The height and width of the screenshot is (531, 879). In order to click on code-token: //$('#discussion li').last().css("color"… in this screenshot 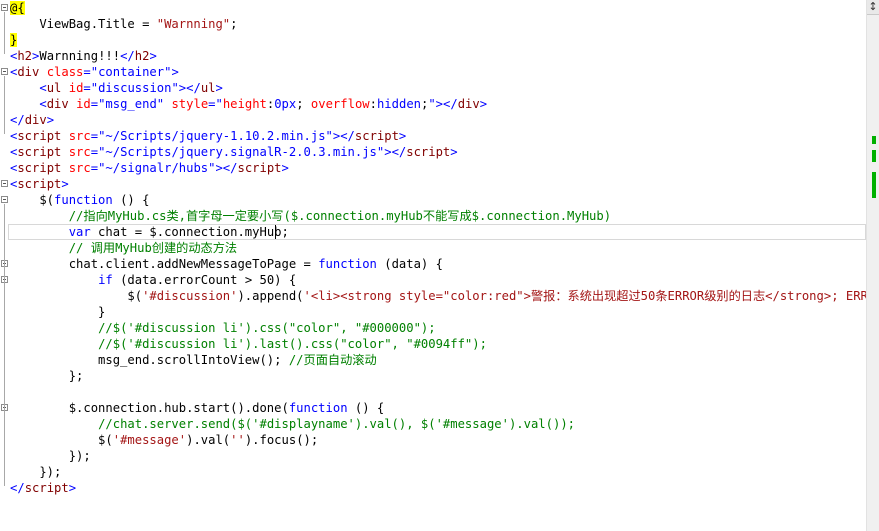, I will do `click(292, 344)`.